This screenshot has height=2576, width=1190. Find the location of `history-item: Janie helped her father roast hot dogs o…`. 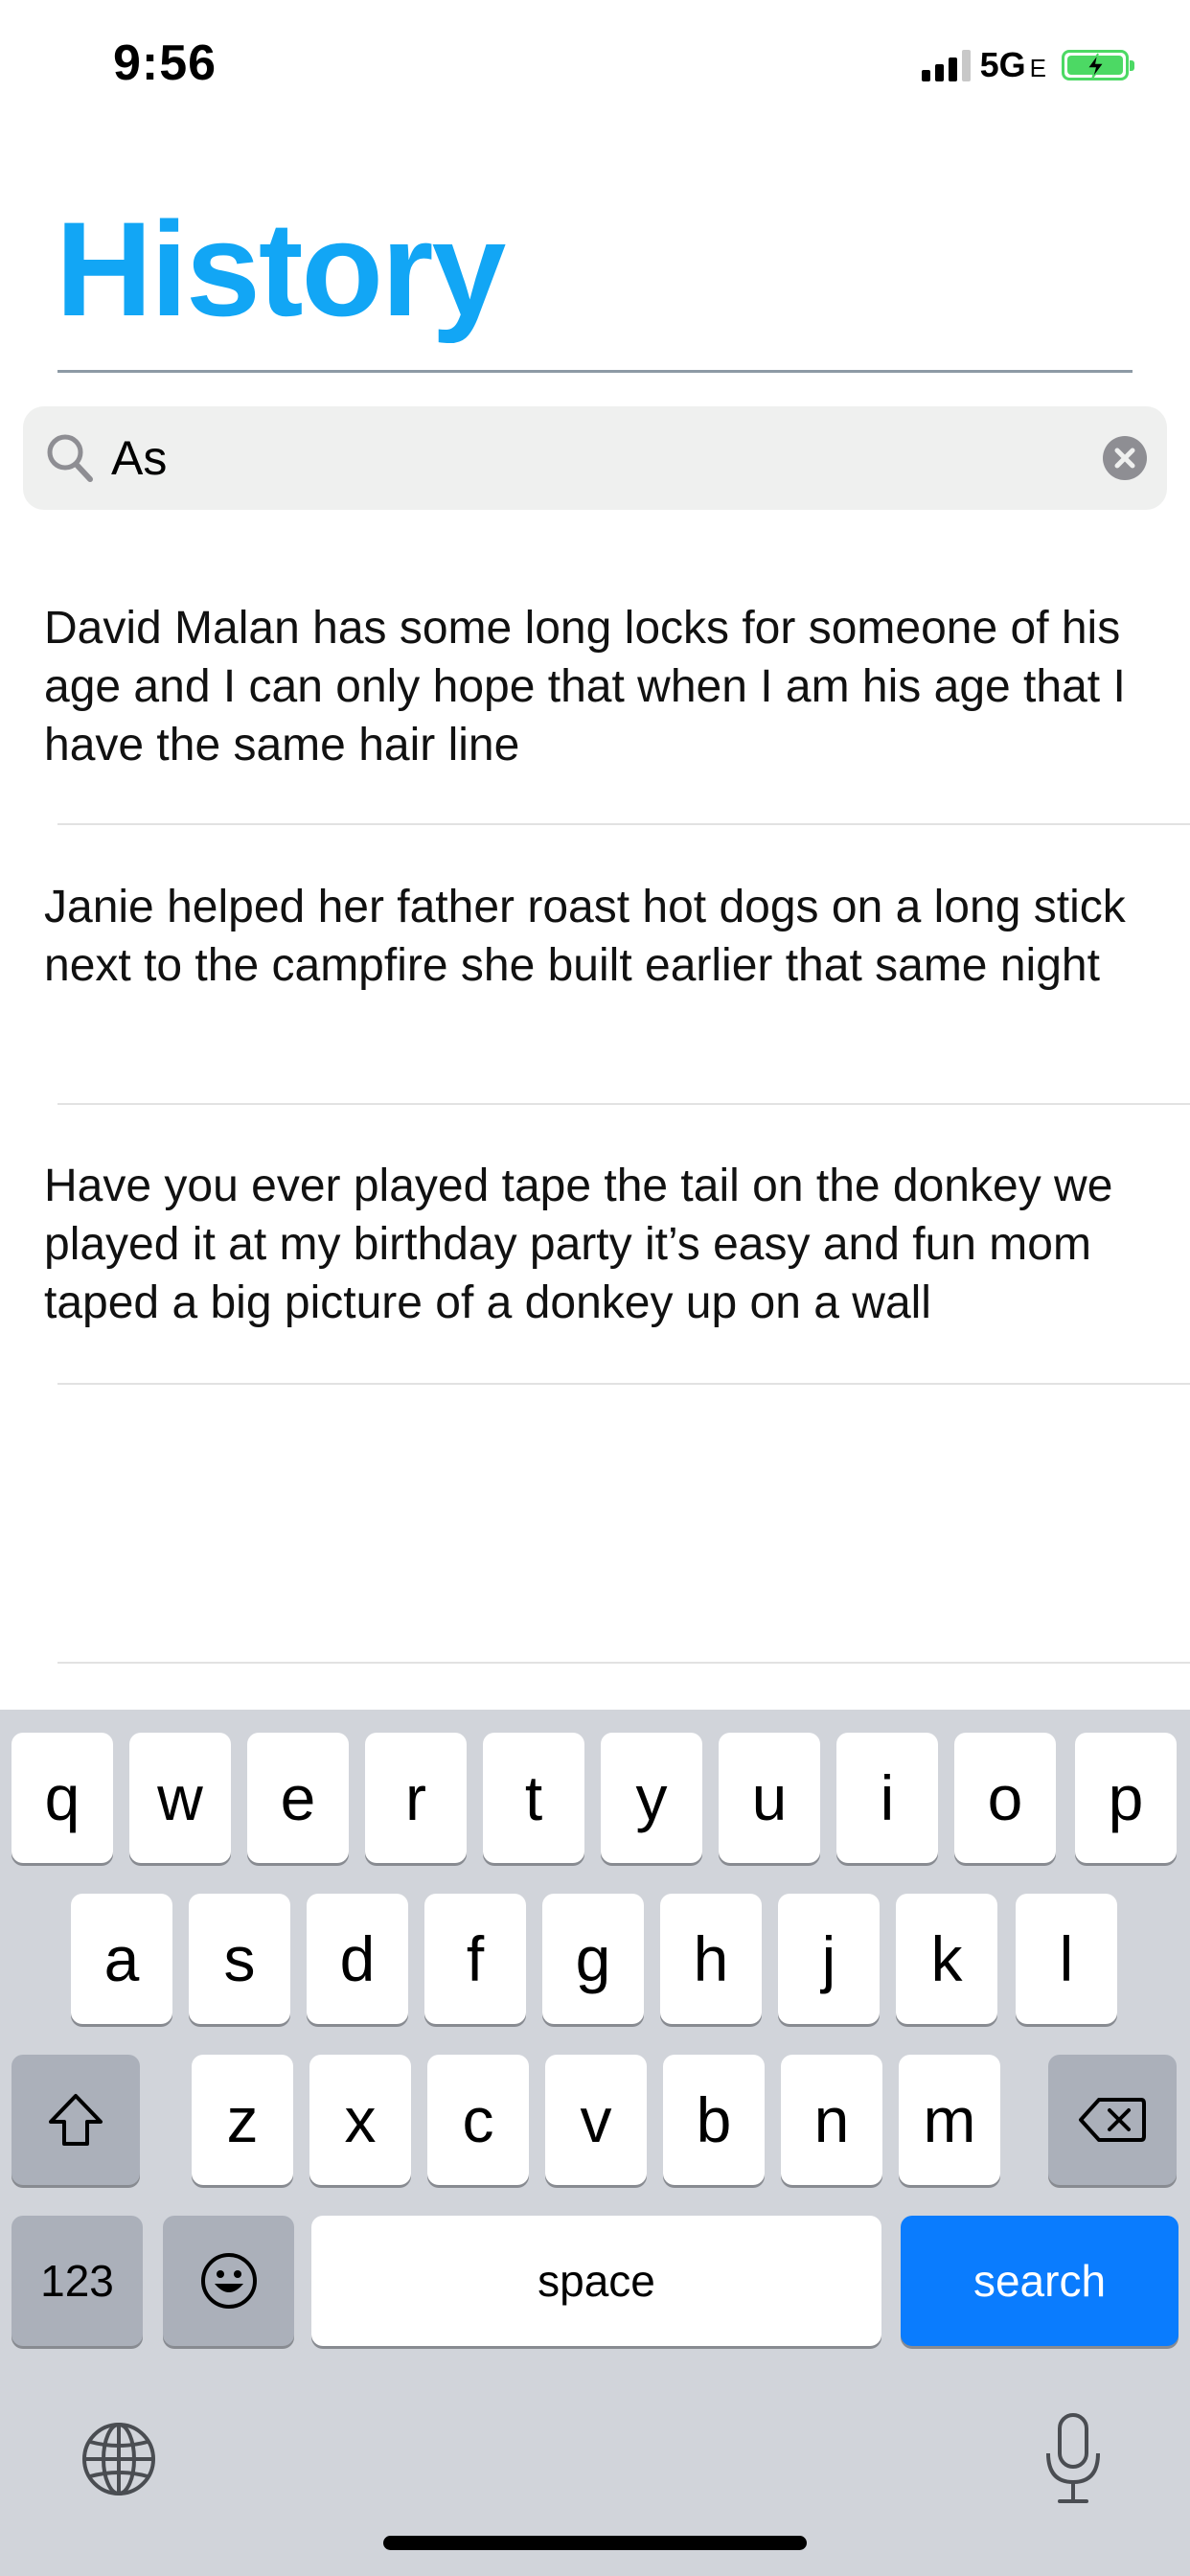

history-item: Janie helped her father roast hot dogs o… is located at coordinates (605, 936).